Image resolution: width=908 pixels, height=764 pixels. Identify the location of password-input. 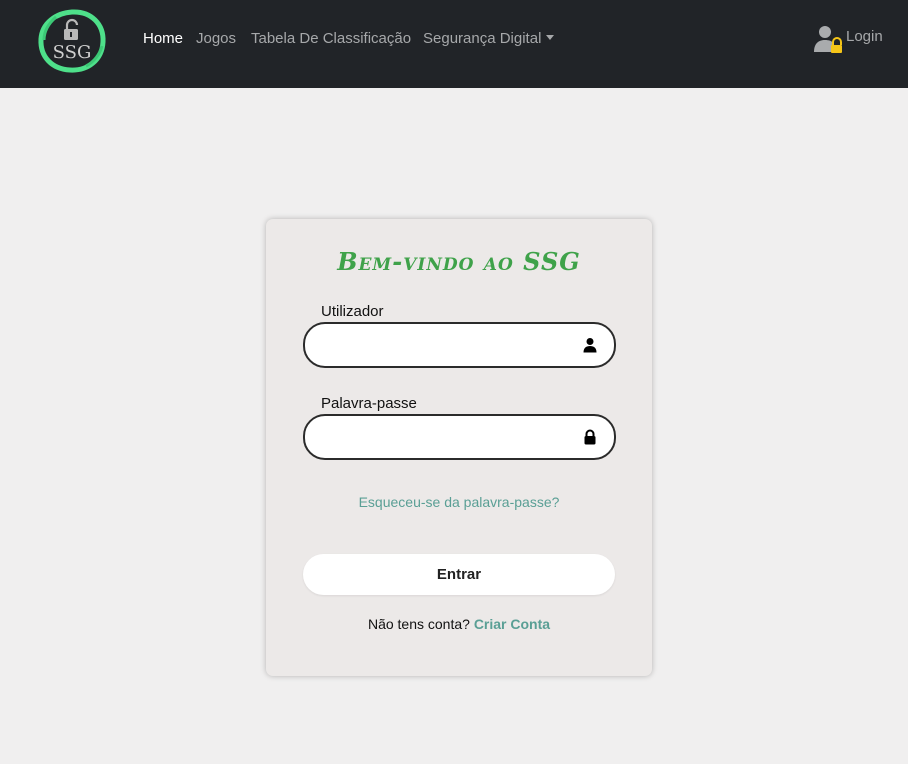
(444, 437).